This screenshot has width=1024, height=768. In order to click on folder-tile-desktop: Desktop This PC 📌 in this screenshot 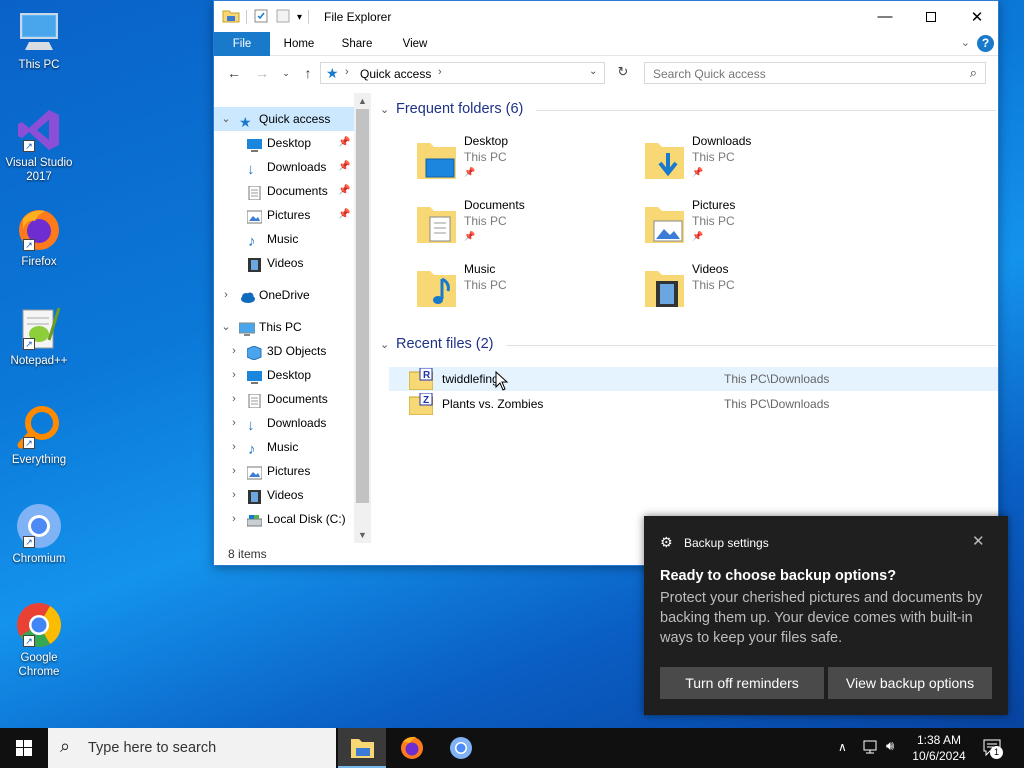, I will do `click(526, 161)`.